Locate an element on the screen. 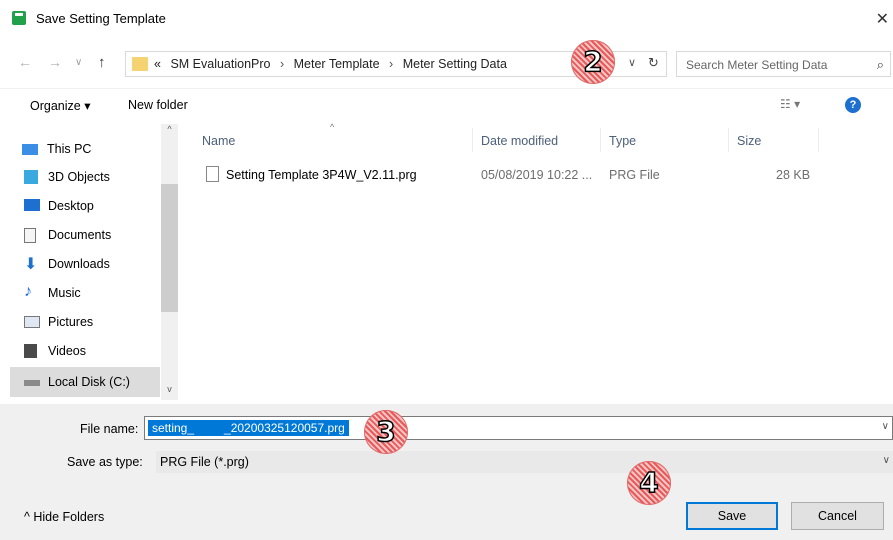  sidebar-item-label: This PC is located at coordinates (69, 149).